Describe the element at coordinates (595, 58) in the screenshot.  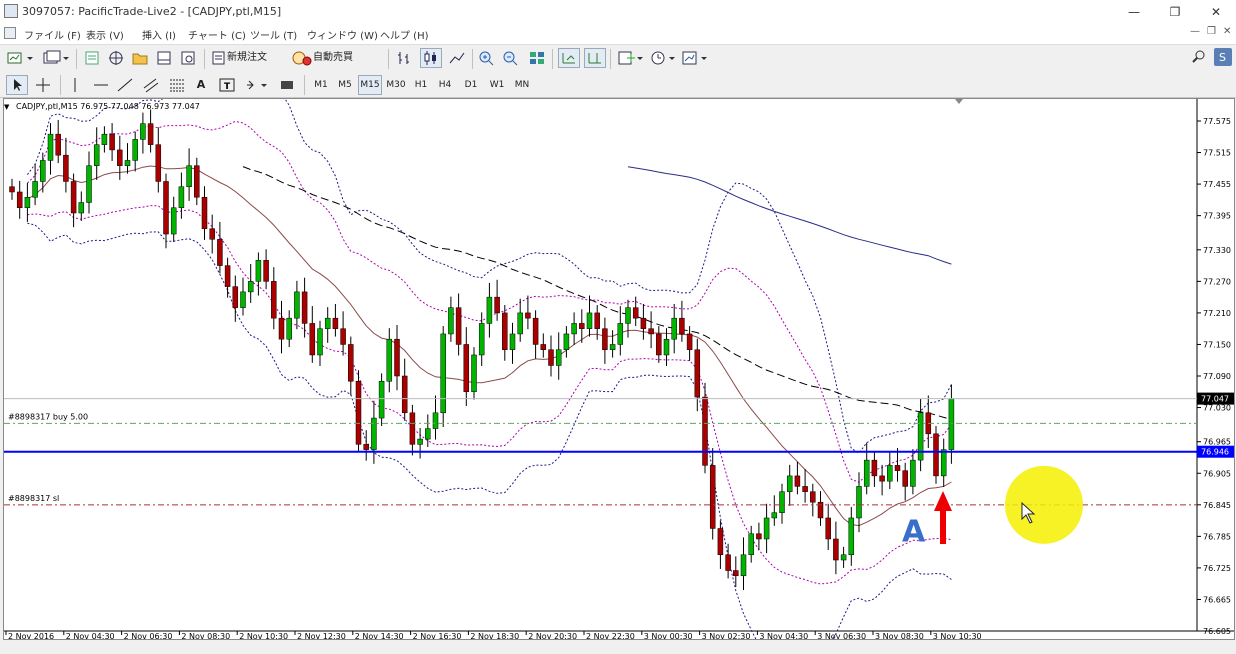
I see `chart-shift-icon` at that location.